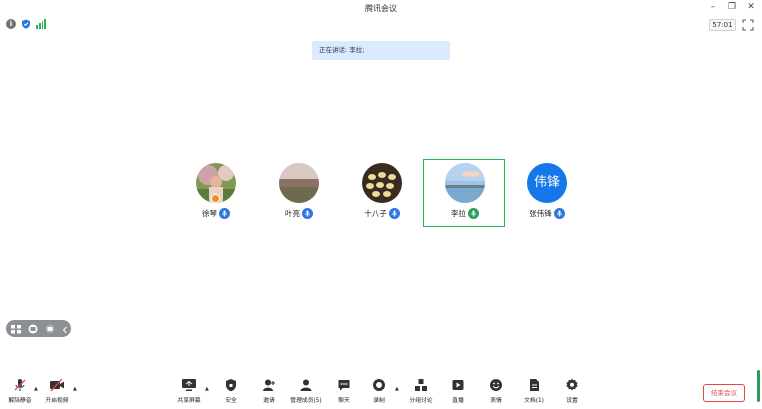 The image size is (762, 409). Describe the element at coordinates (379, 385) in the screenshot. I see `record-icon` at that location.